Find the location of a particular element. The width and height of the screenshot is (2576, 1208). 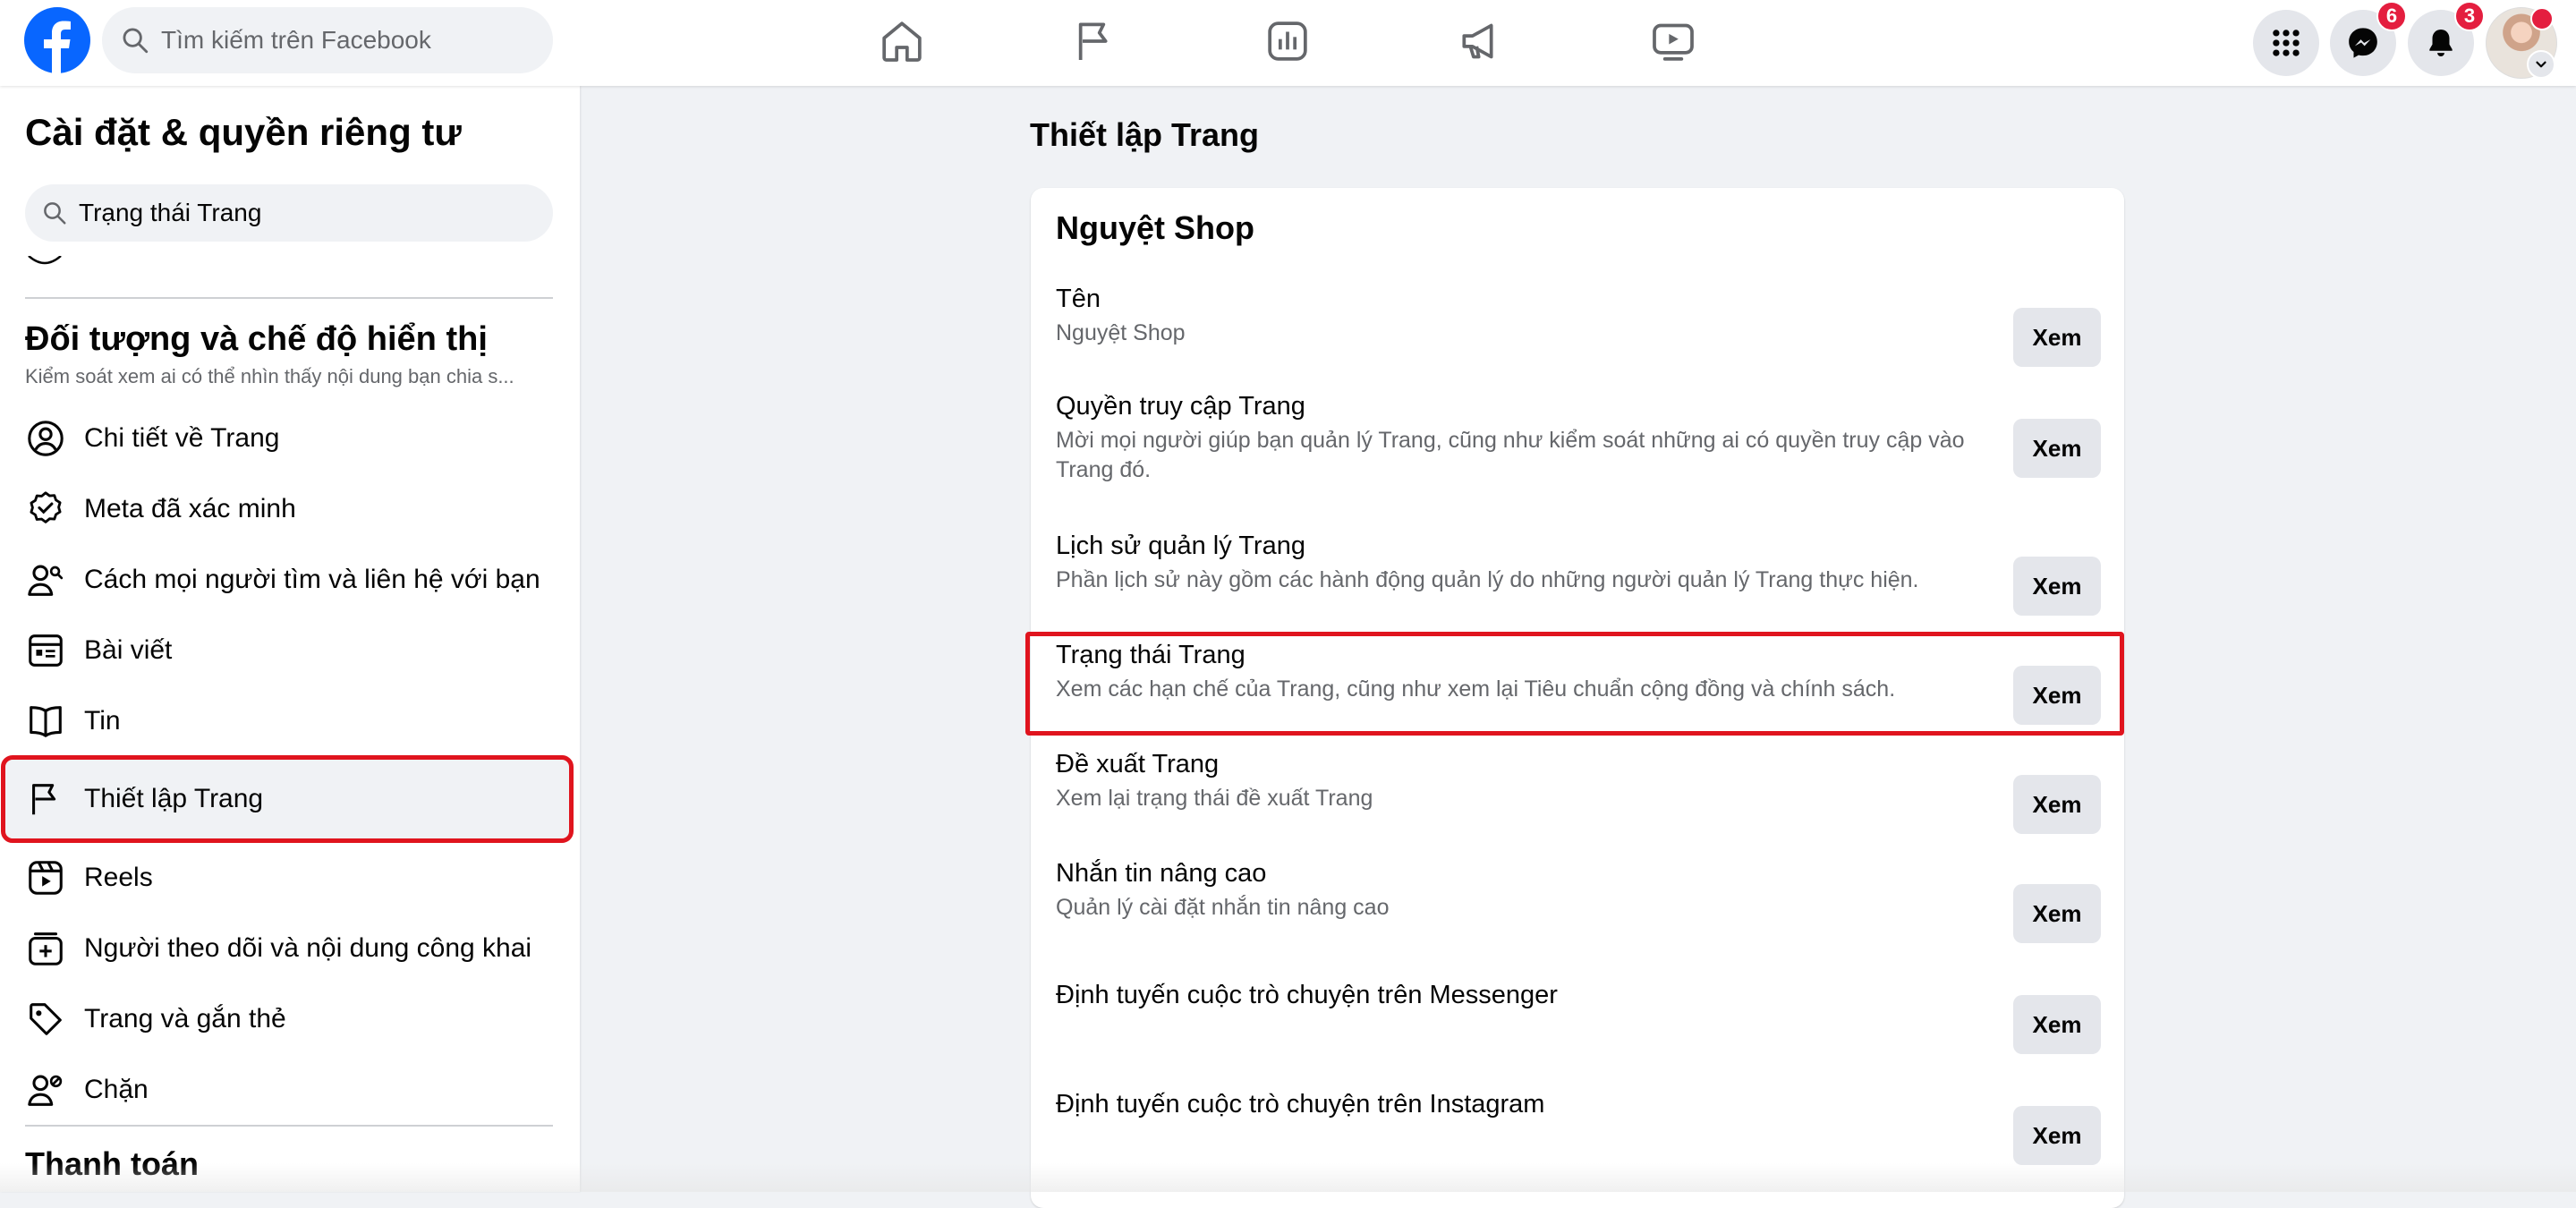

top-navigation-bar: Tìm kiếm trên Facebook 6 3 is located at coordinates (1288, 43).